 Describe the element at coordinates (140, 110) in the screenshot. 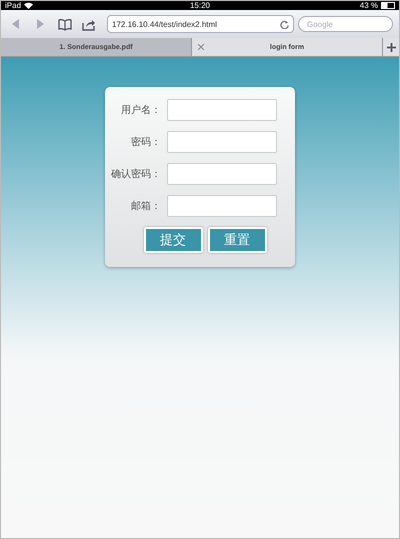

I see `field-label: 用户名：` at that location.